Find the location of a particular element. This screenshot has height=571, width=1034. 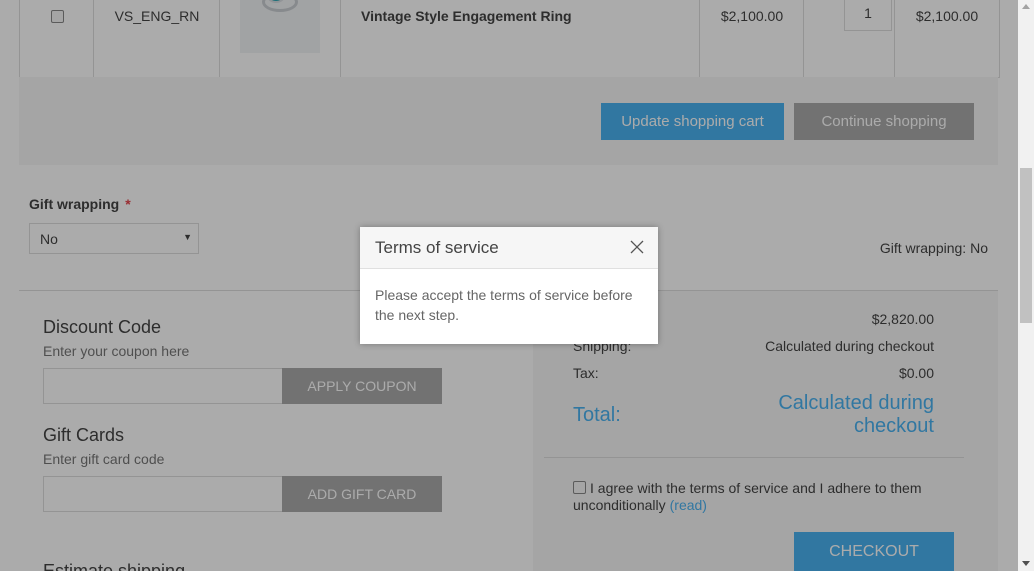

scrollbar-thumb is located at coordinates (1026, 245).